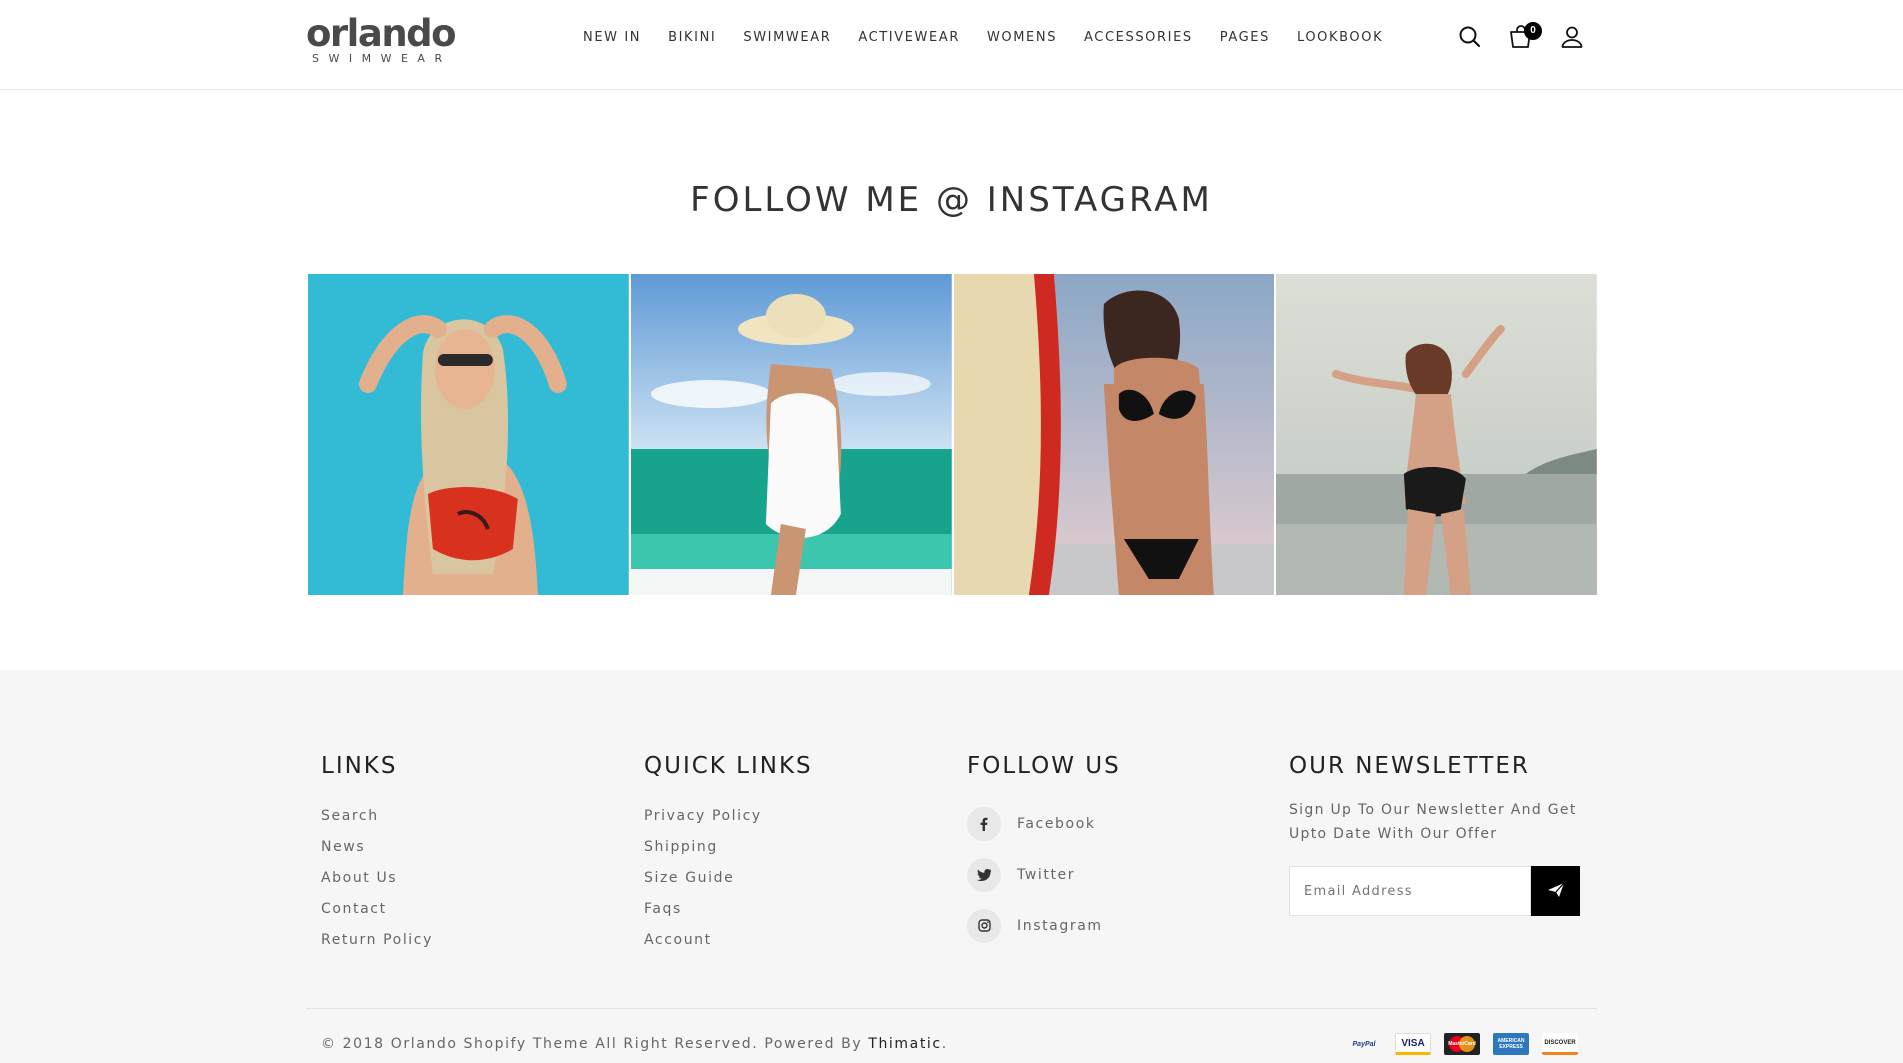  Describe the element at coordinates (359, 766) in the screenshot. I see `footer-links-title: LINKS` at that location.